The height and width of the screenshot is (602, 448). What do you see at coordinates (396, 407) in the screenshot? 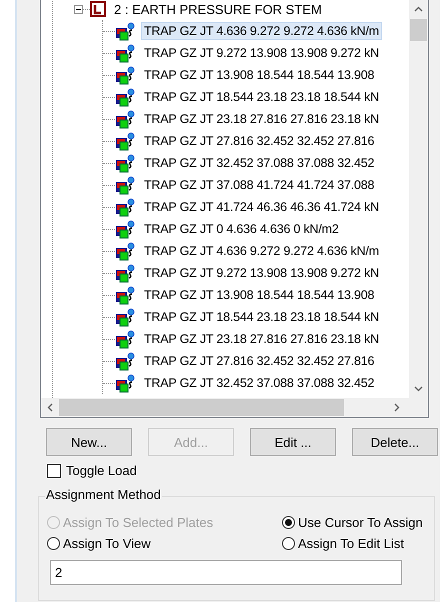
I see `scroll-right-icon` at bounding box center [396, 407].